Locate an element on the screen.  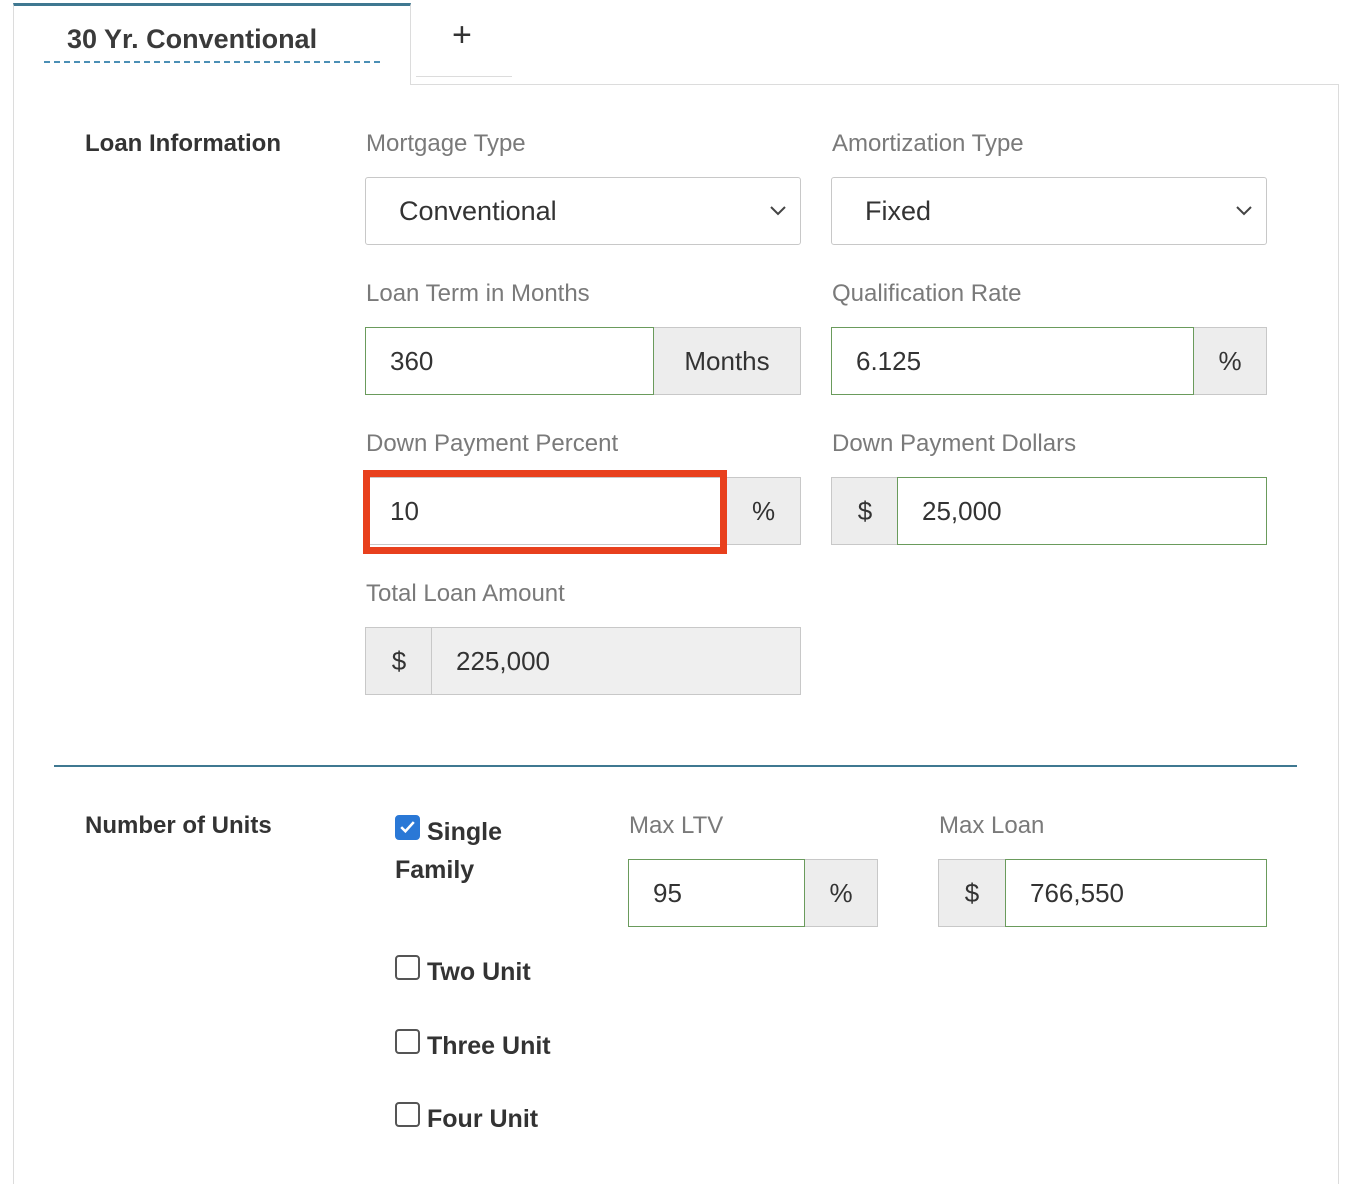
section-divider is located at coordinates (675, 766).